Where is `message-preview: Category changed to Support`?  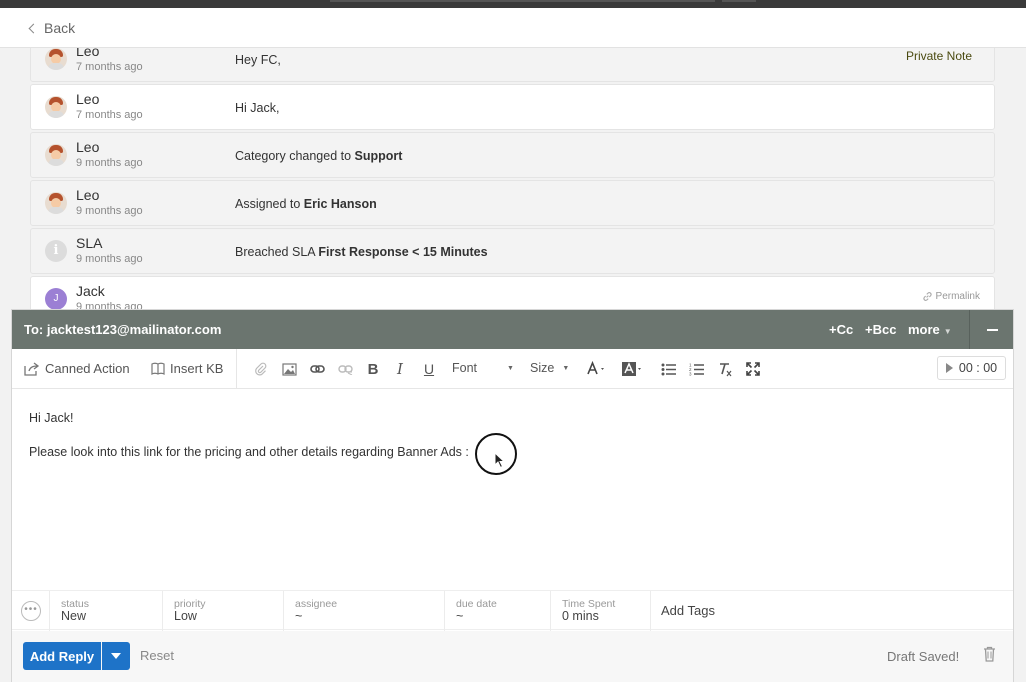 message-preview: Category changed to Support is located at coordinates (319, 156).